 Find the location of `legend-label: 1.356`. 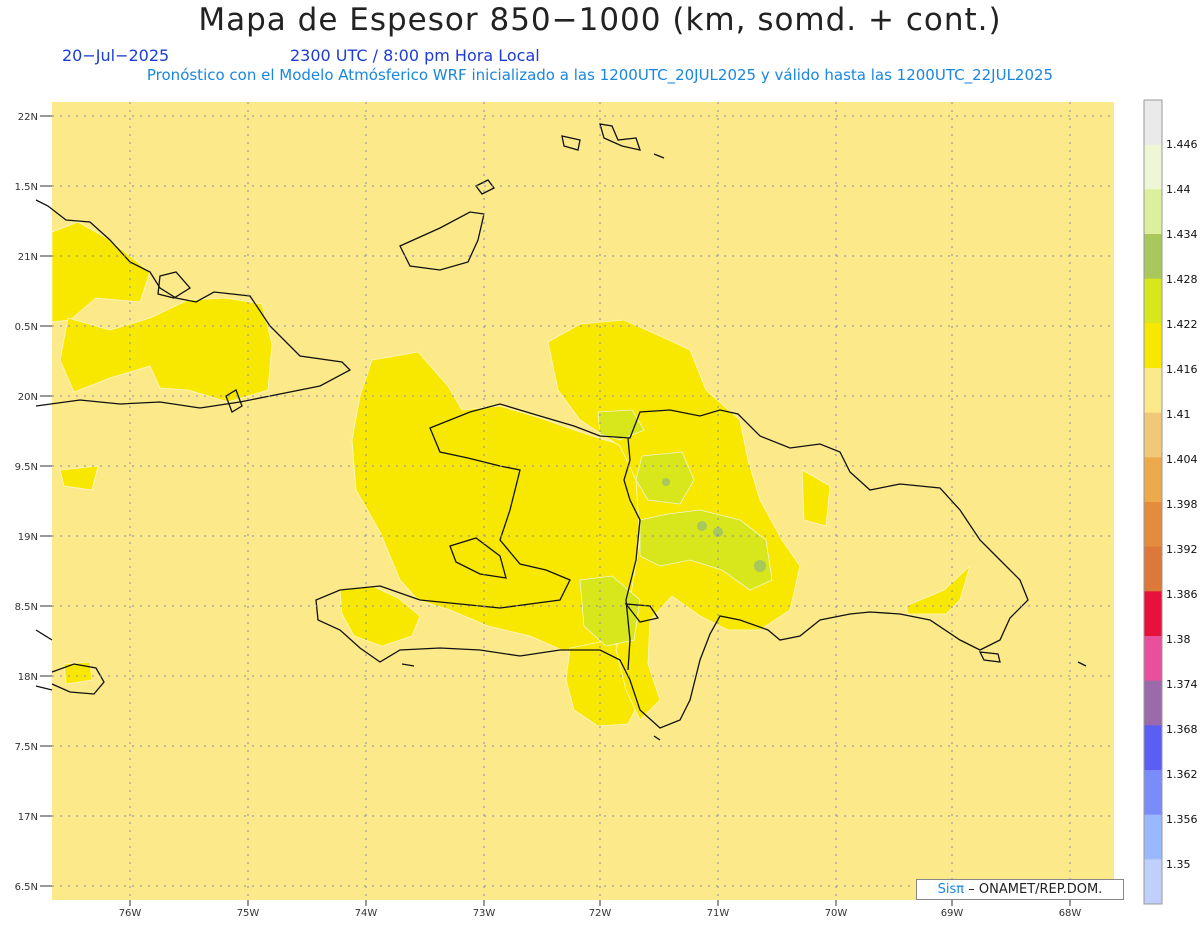

legend-label: 1.356 is located at coordinates (1182, 819).